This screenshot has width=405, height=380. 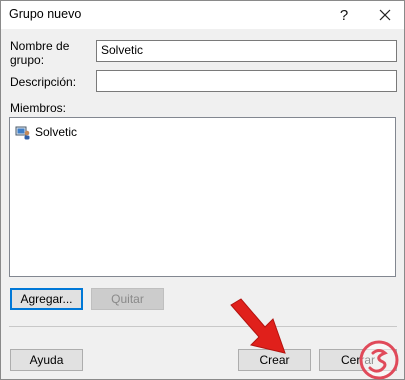 I want to click on list-item: Solvetic, so click(x=46, y=132).